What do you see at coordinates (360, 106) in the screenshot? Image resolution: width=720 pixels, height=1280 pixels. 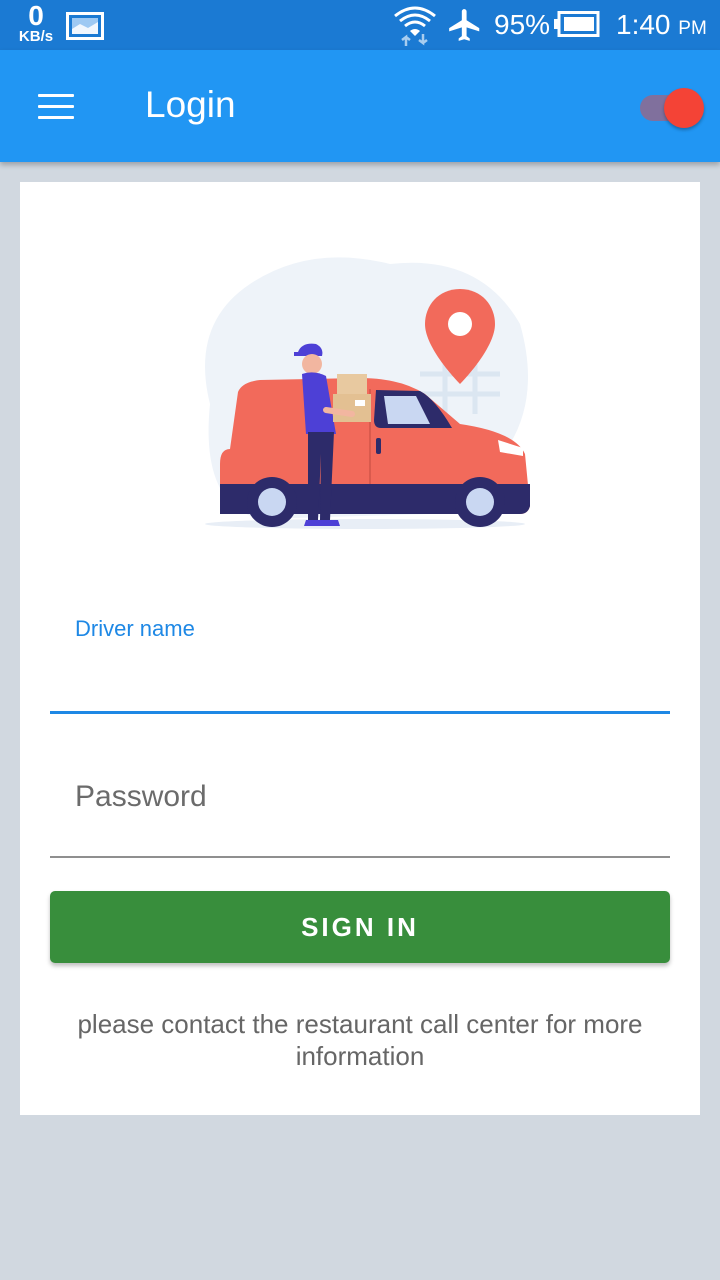 I see `app-bar: Login` at bounding box center [360, 106].